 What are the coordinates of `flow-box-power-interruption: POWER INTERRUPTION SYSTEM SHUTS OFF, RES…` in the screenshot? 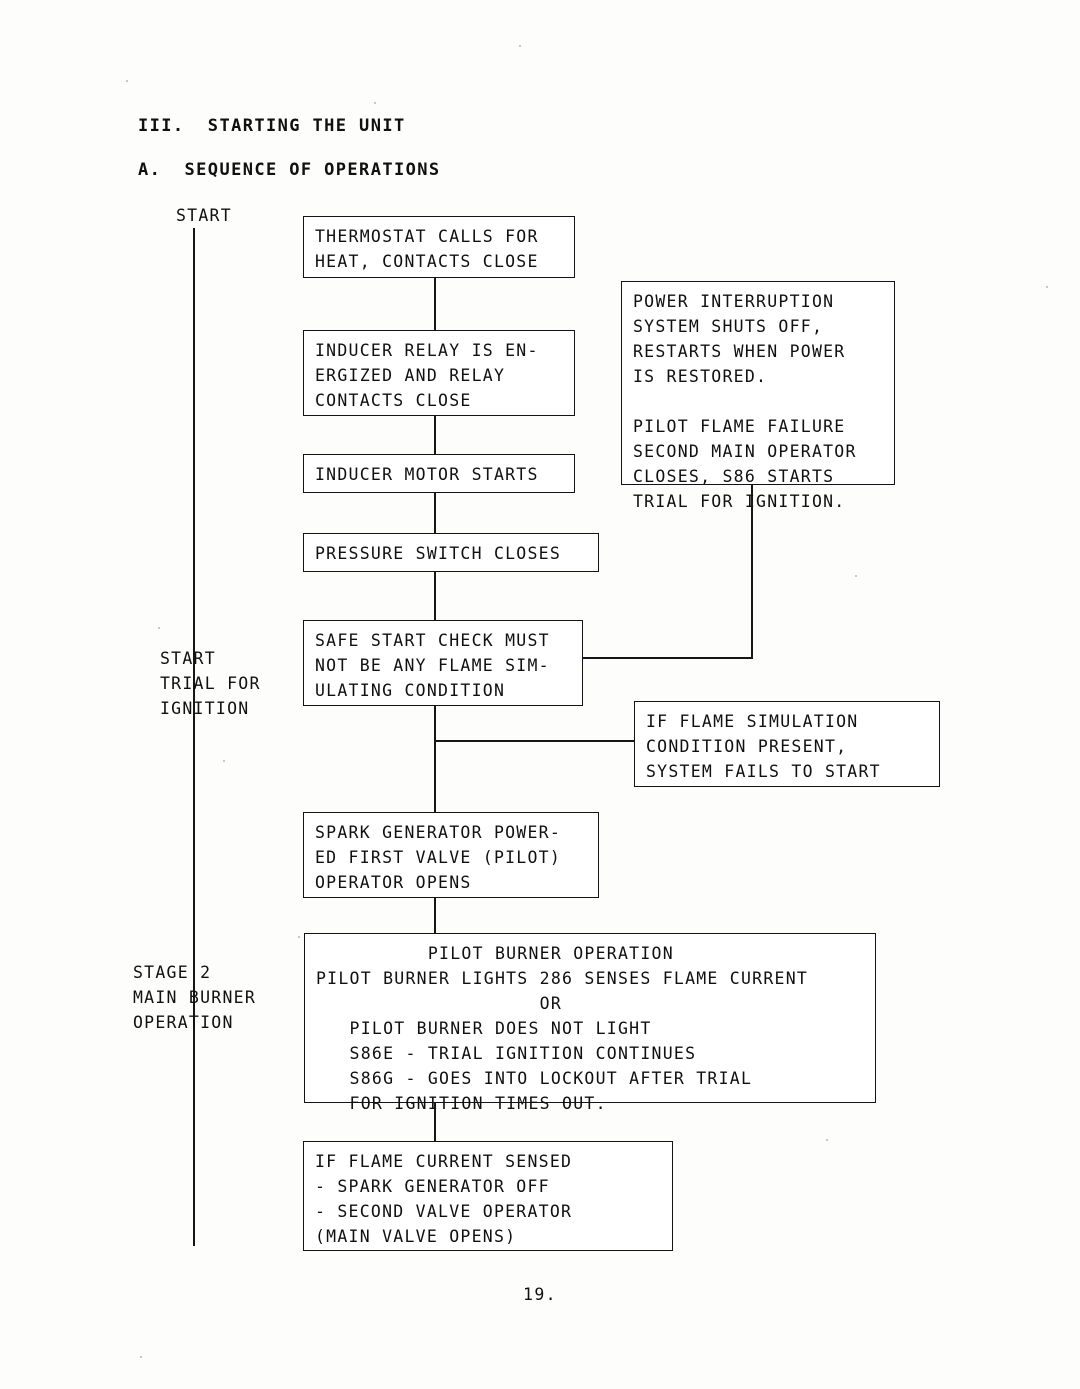 It's located at (758, 396).